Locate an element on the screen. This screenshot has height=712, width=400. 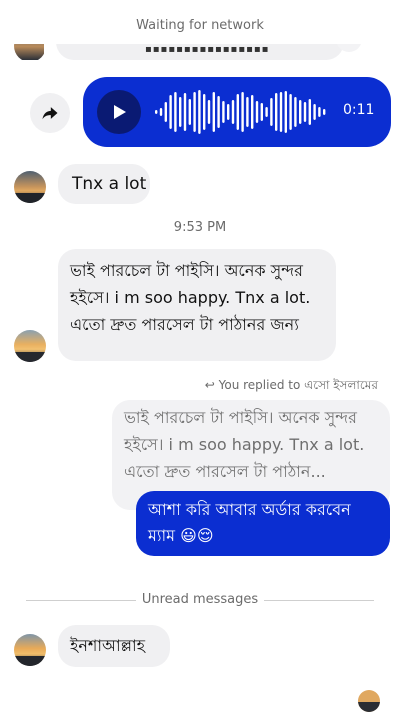
message-bubble: Tnx a lot is located at coordinates (104, 184).